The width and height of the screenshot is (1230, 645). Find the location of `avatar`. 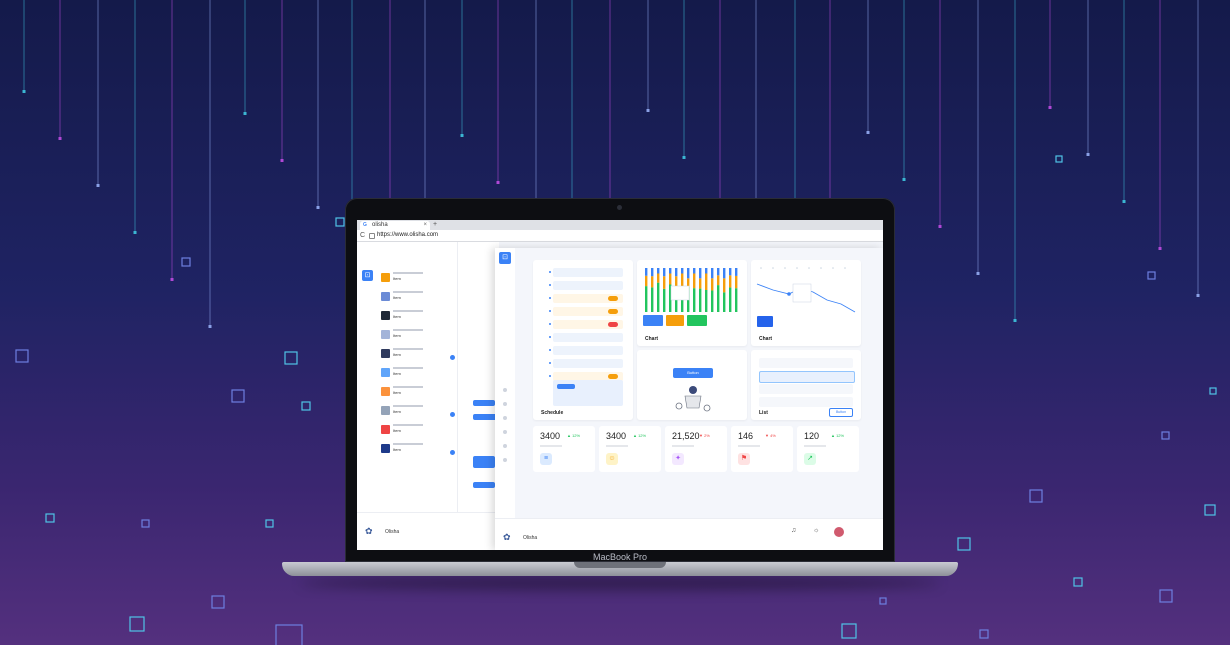

avatar is located at coordinates (839, 532).